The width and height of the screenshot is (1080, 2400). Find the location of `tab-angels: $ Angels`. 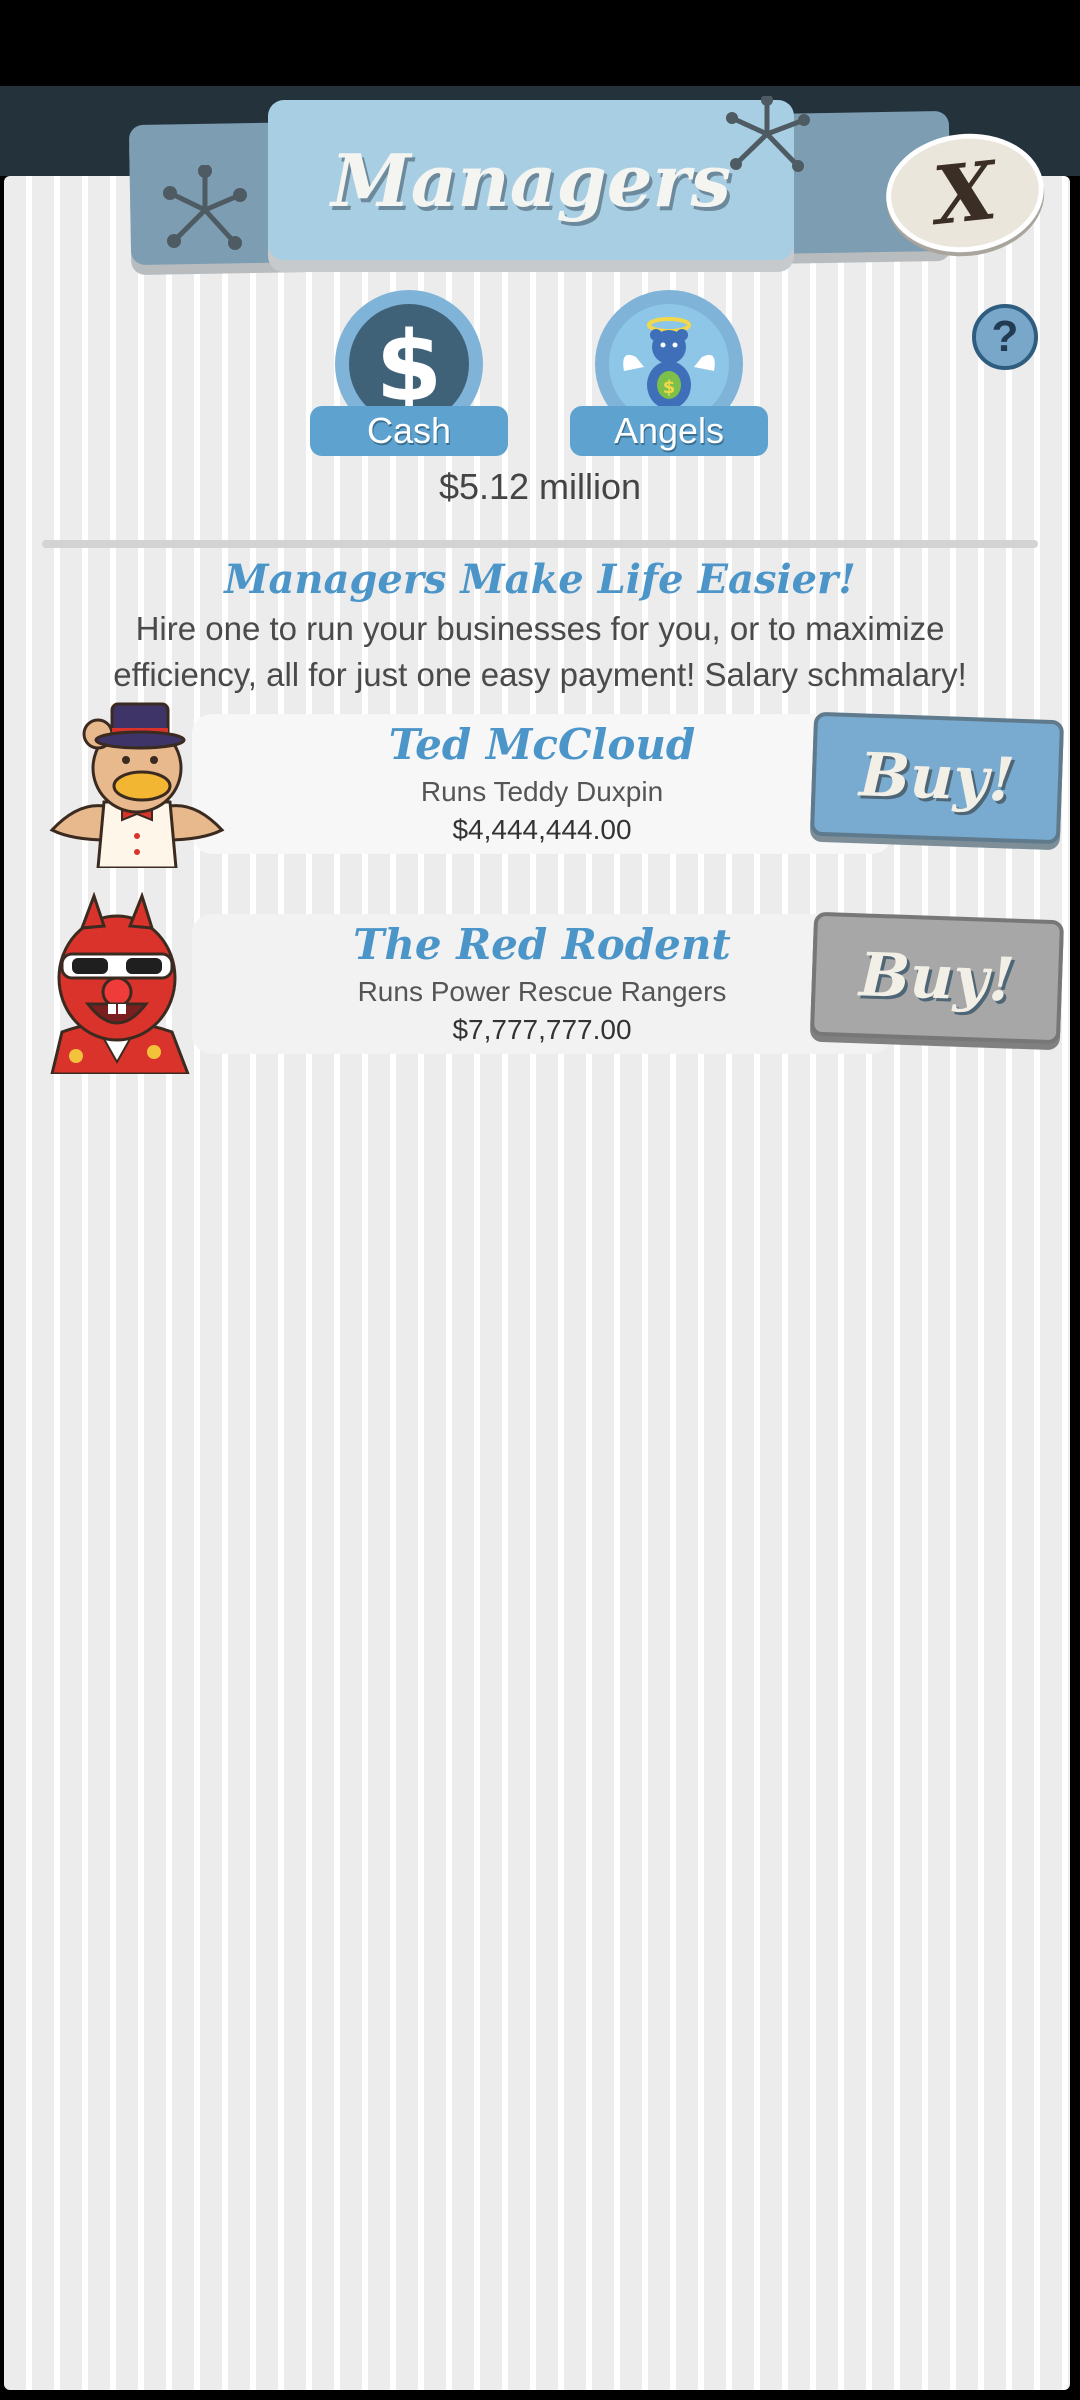

tab-angels: $ Angels is located at coordinates (669, 373).